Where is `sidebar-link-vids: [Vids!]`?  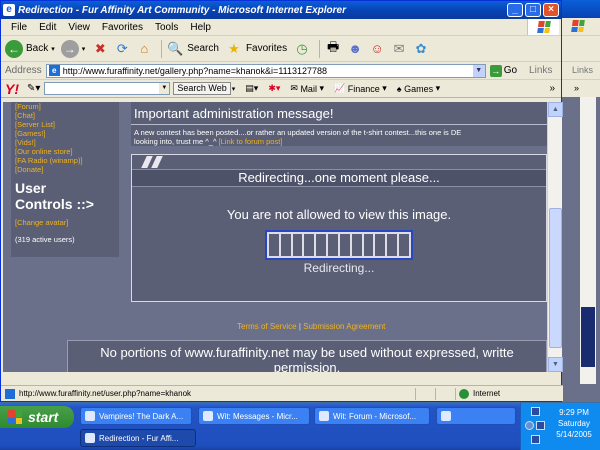
sidebar-link-vids: [Vids!] is located at coordinates (67, 142).